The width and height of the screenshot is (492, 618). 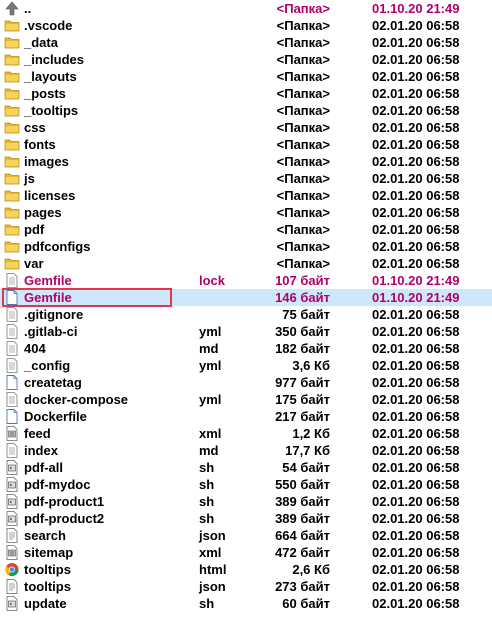 I want to click on file-name: 404, so click(x=35, y=348).